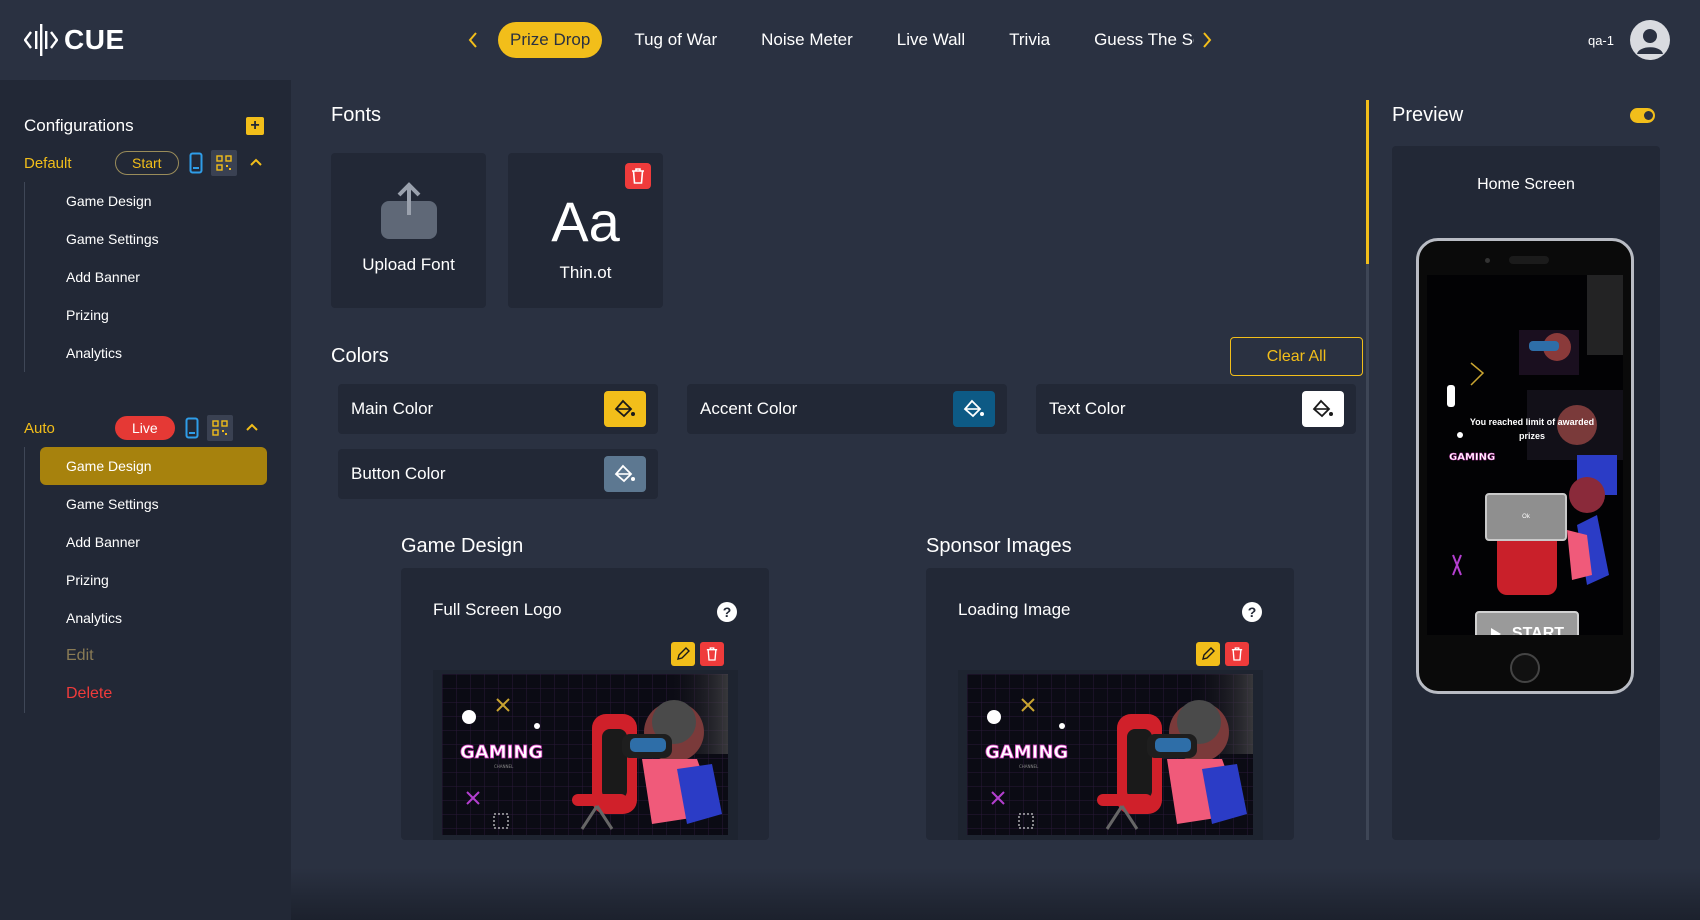  What do you see at coordinates (501, 752) in the screenshot?
I see `gaming-title-text: GAMING` at bounding box center [501, 752].